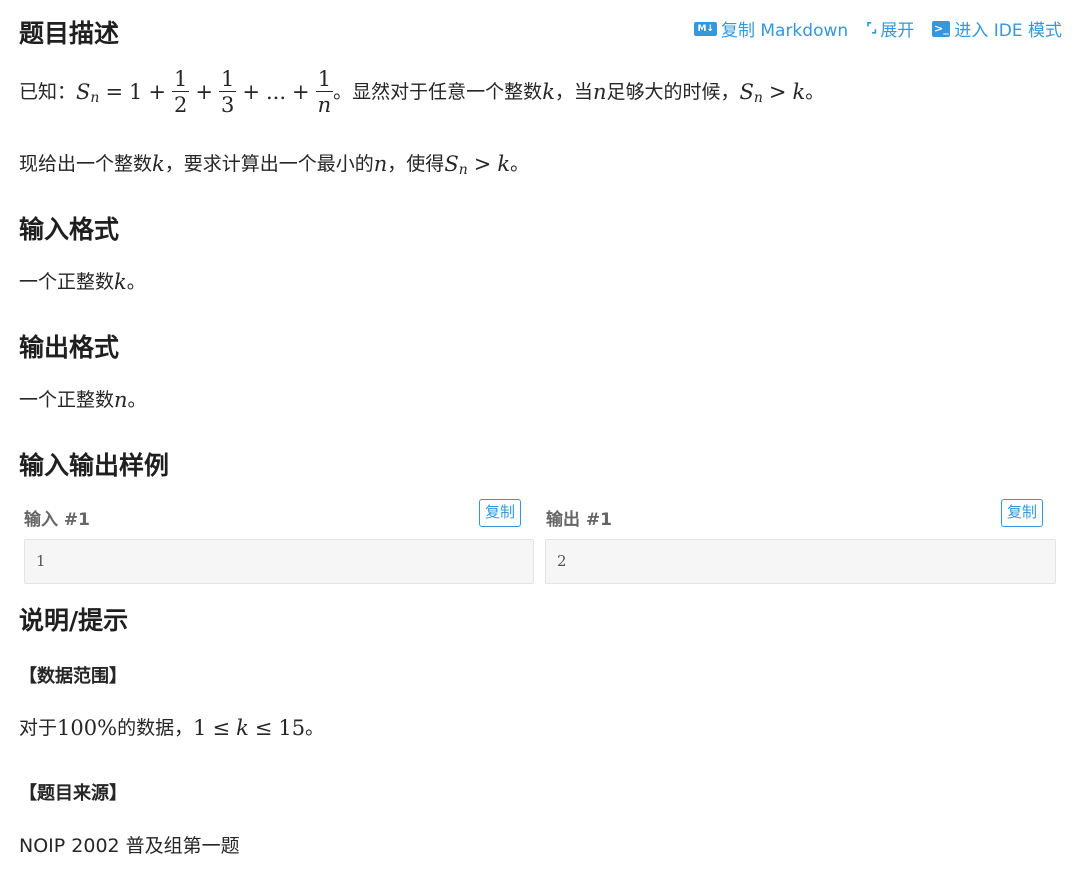 This screenshot has width=1080, height=885. Describe the element at coordinates (800, 561) in the screenshot. I see `sample-output-box: 2` at that location.